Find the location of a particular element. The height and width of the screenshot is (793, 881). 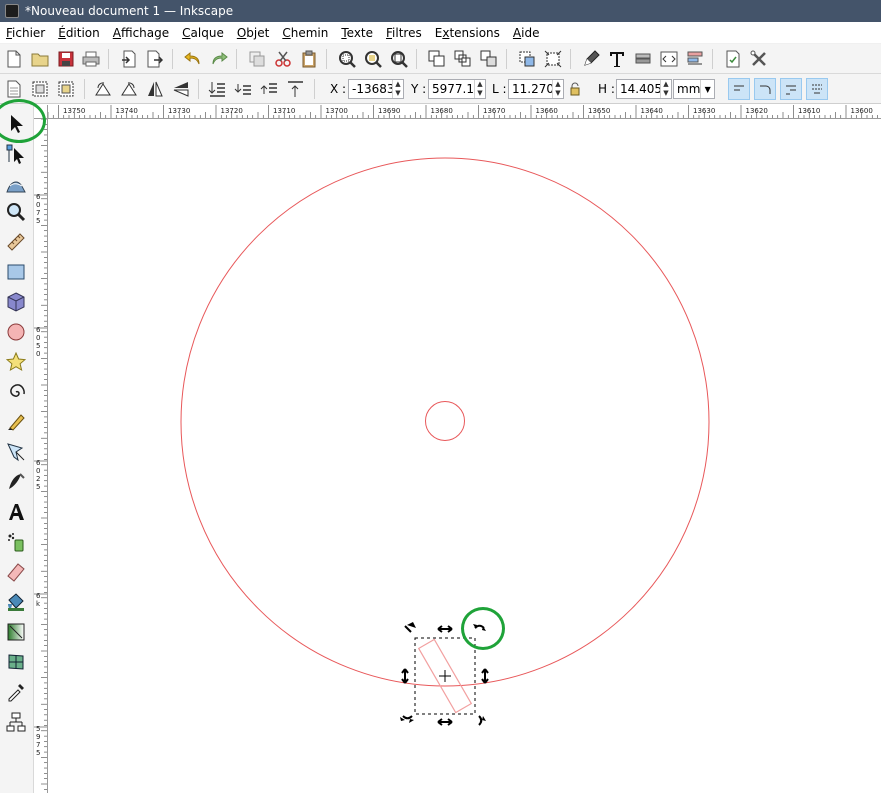

selector-tool-icon is located at coordinates (16, 124).